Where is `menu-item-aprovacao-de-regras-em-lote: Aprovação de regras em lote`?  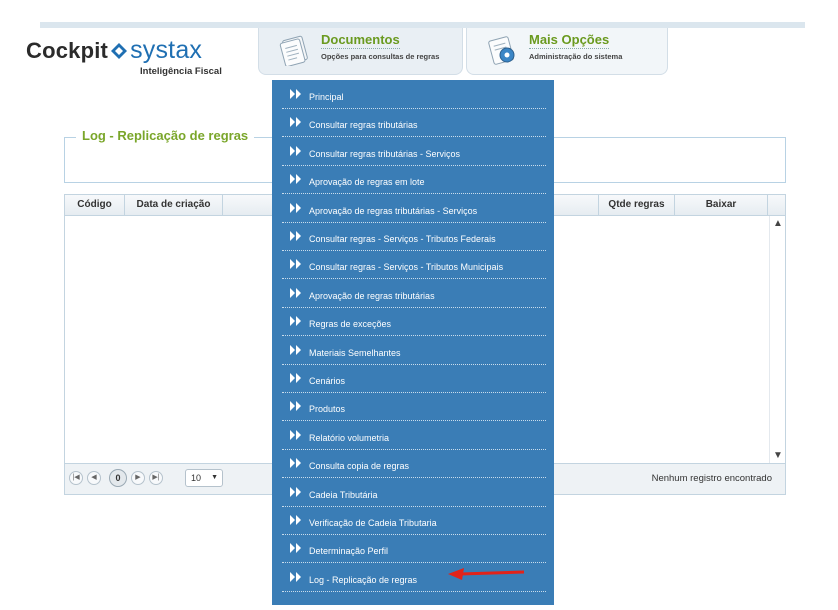
menu-item-aprovacao-de-regras-em-lote: Aprovação de regras em lote is located at coordinates (414, 181).